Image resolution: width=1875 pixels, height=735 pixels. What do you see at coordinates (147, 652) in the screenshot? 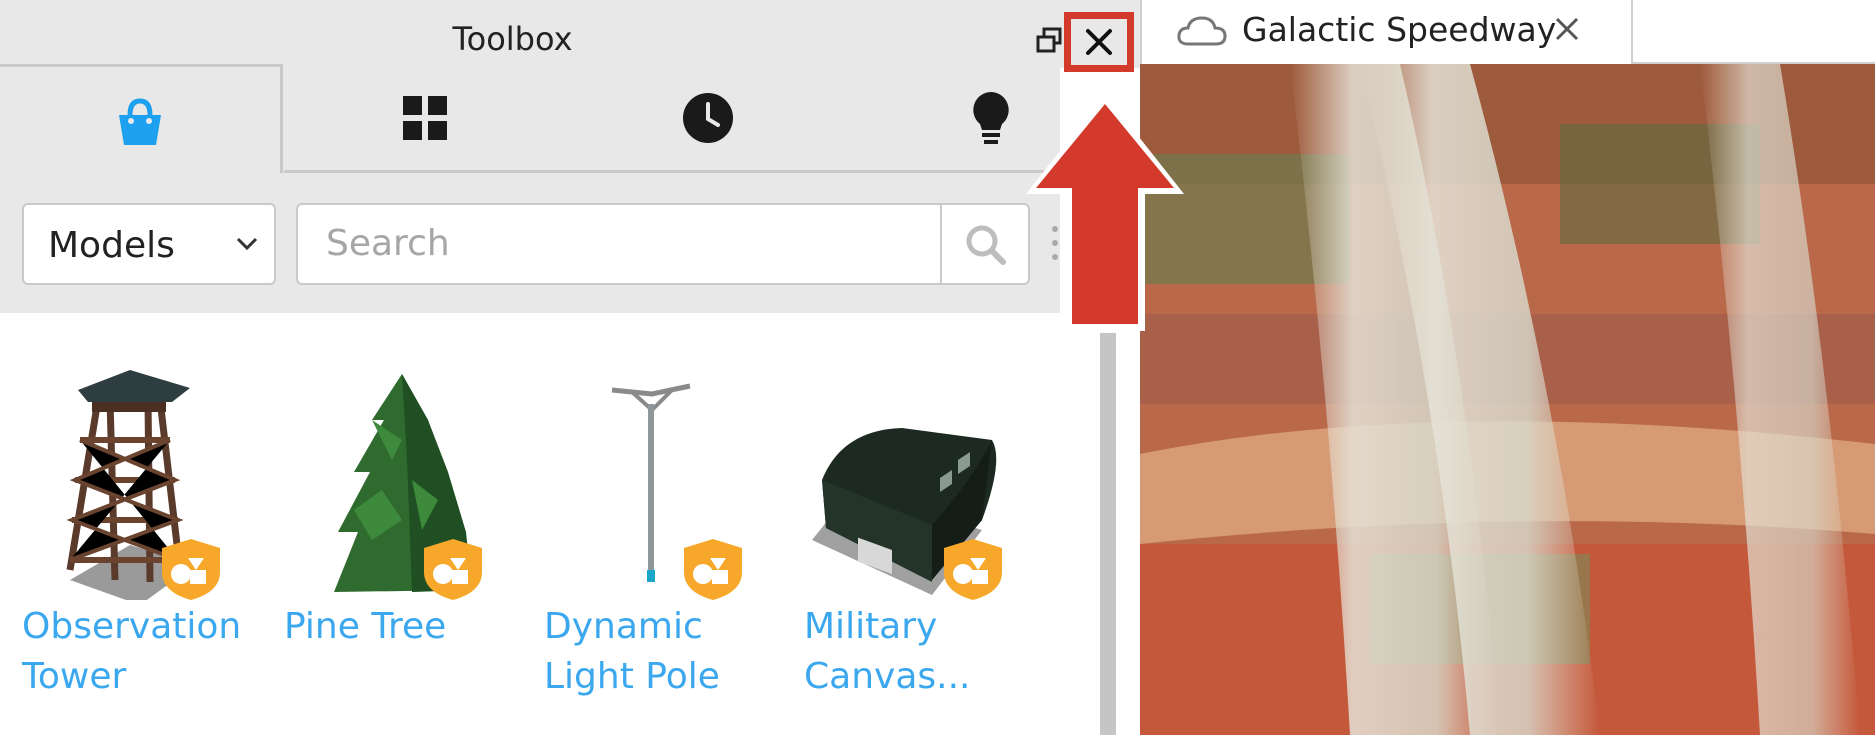
I see `item-name-link: Observation Tower` at bounding box center [147, 652].